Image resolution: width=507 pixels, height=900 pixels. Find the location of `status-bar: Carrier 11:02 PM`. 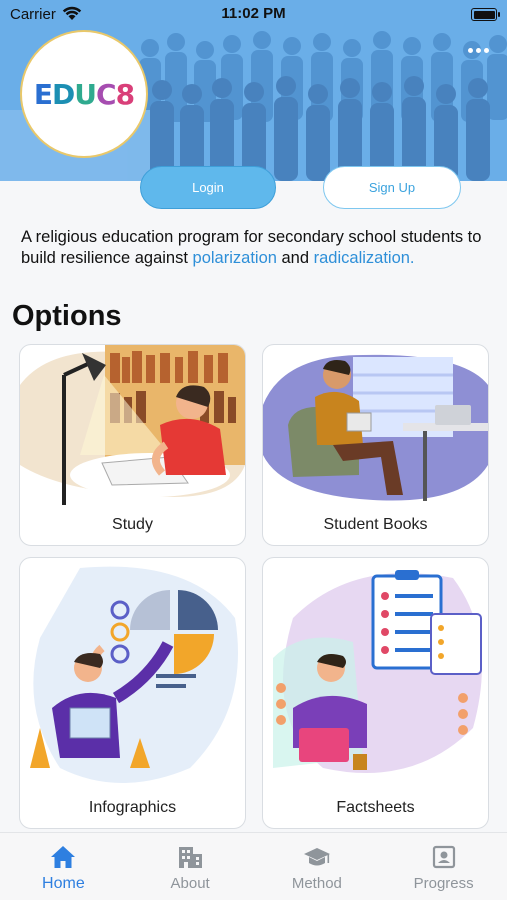

status-bar: Carrier 11:02 PM is located at coordinates (253, 15).